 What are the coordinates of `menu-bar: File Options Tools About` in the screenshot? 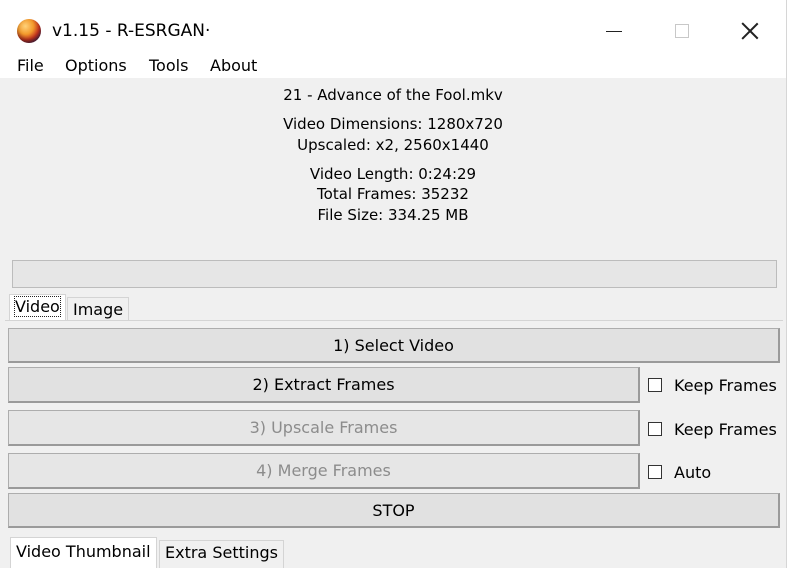 It's located at (393, 66).